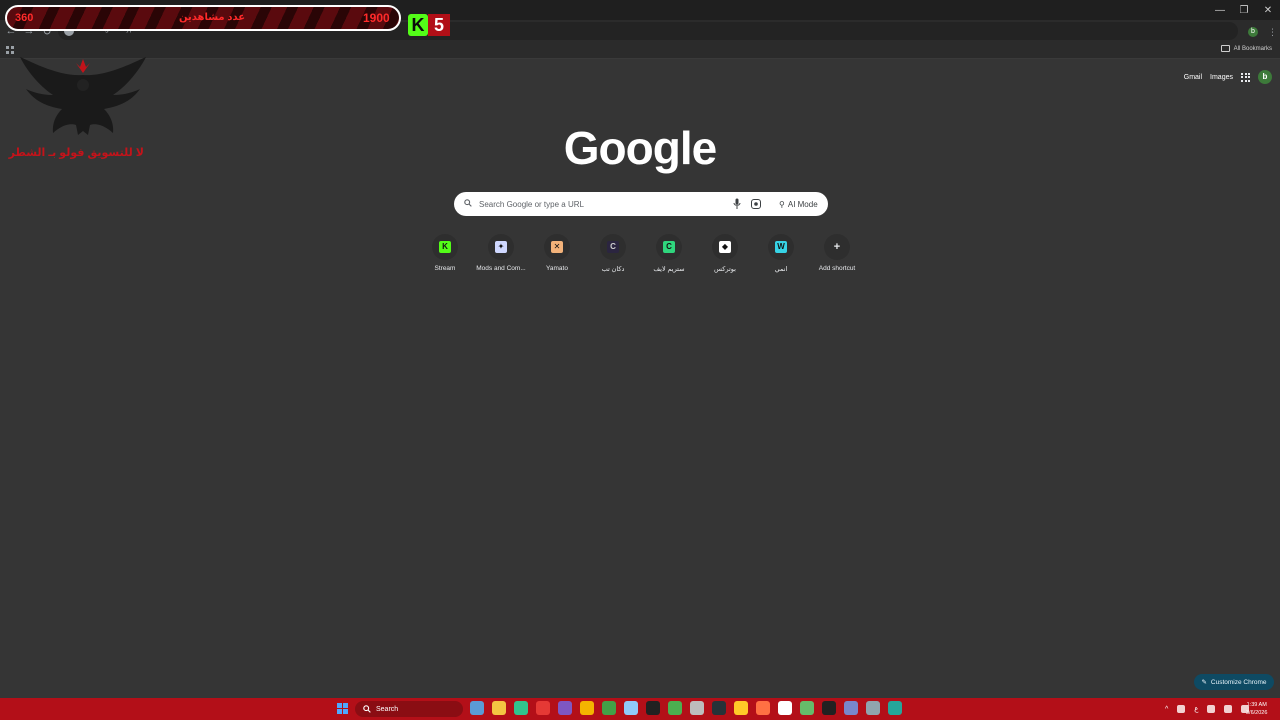 The width and height of the screenshot is (1280, 720). I want to click on anime-icon: W, so click(781, 247).